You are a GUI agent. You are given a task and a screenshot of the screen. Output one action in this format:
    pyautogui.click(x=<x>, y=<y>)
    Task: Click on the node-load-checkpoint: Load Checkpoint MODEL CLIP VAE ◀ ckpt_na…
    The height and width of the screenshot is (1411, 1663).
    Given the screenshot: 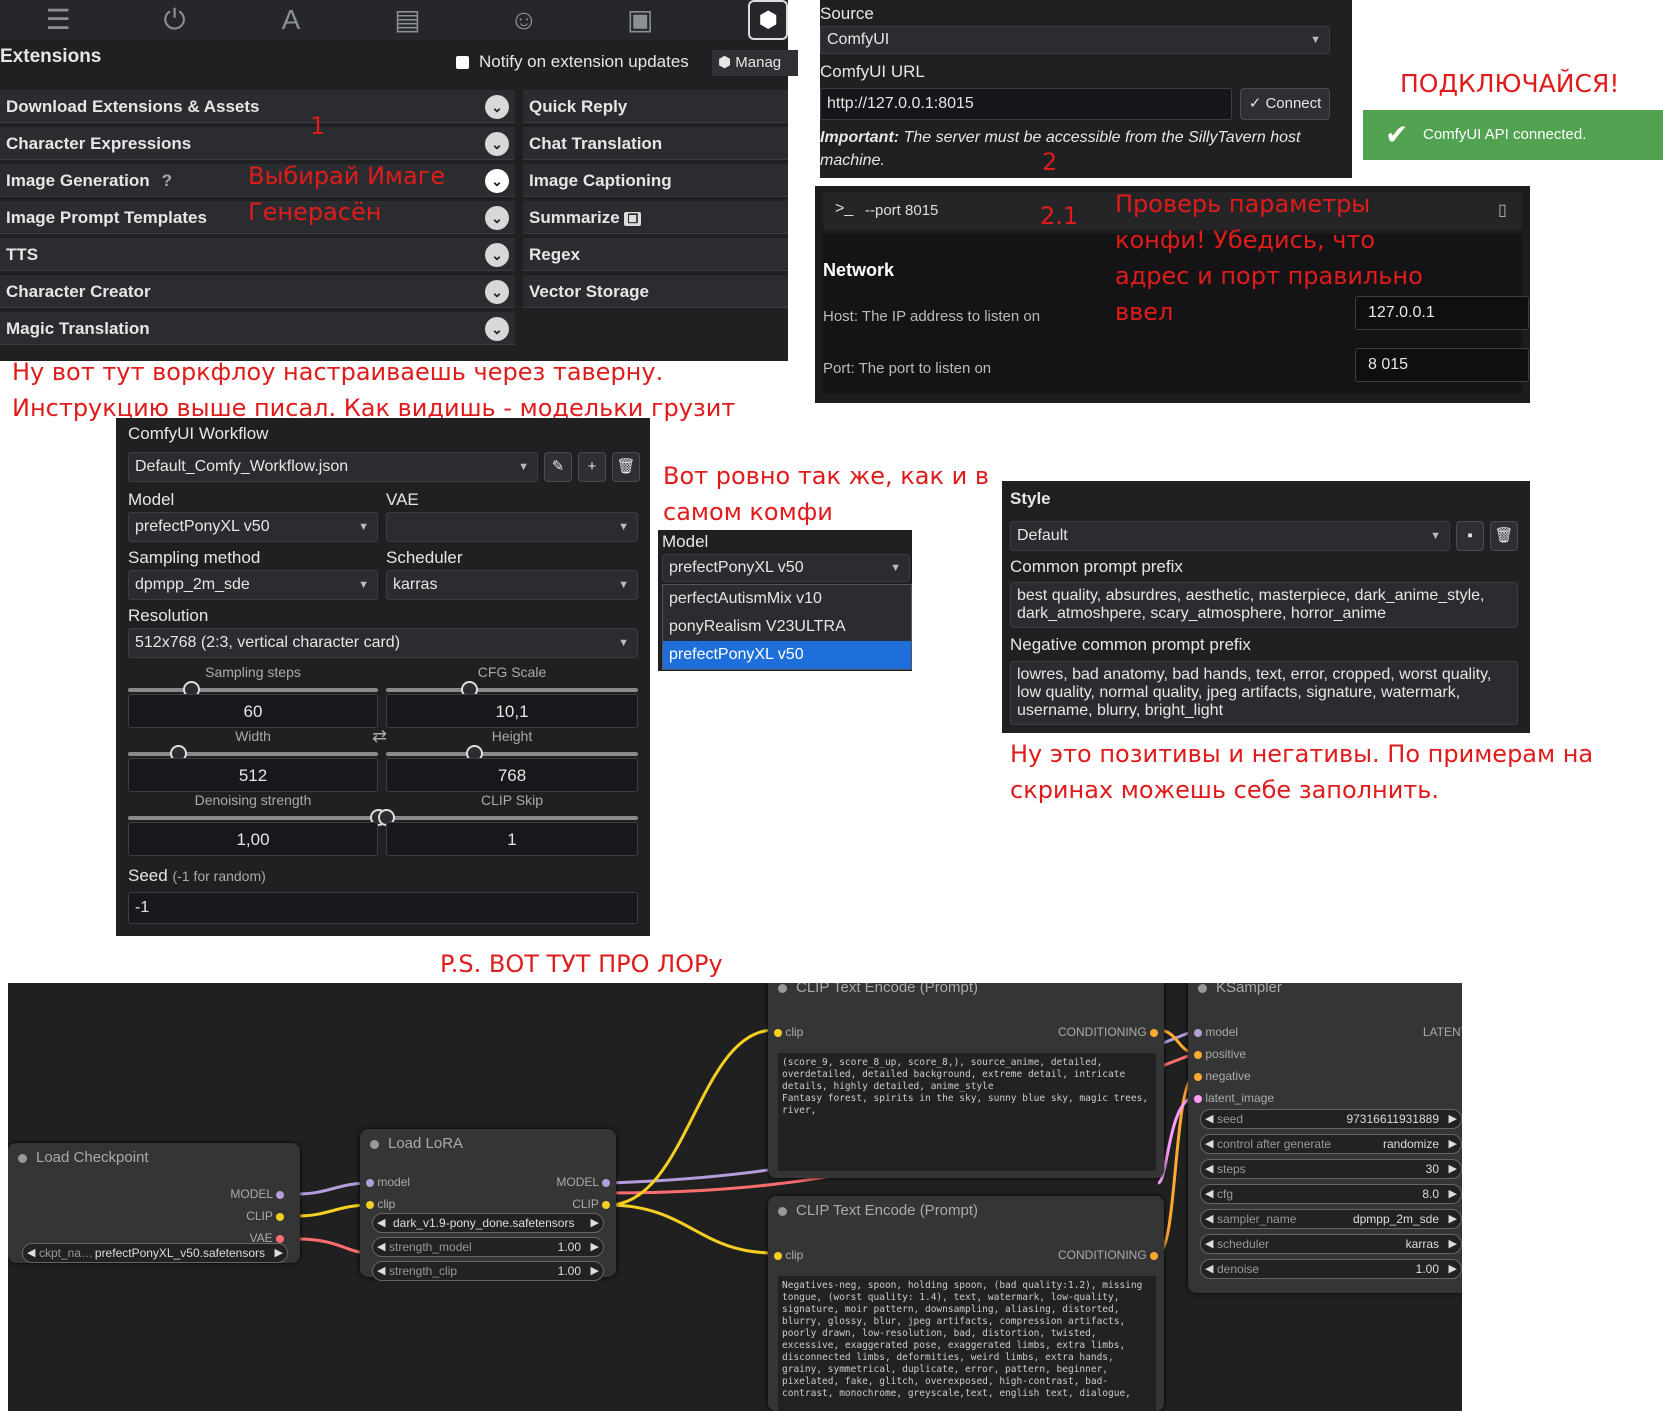 What is the action you would take?
    pyautogui.click(x=154, y=1203)
    